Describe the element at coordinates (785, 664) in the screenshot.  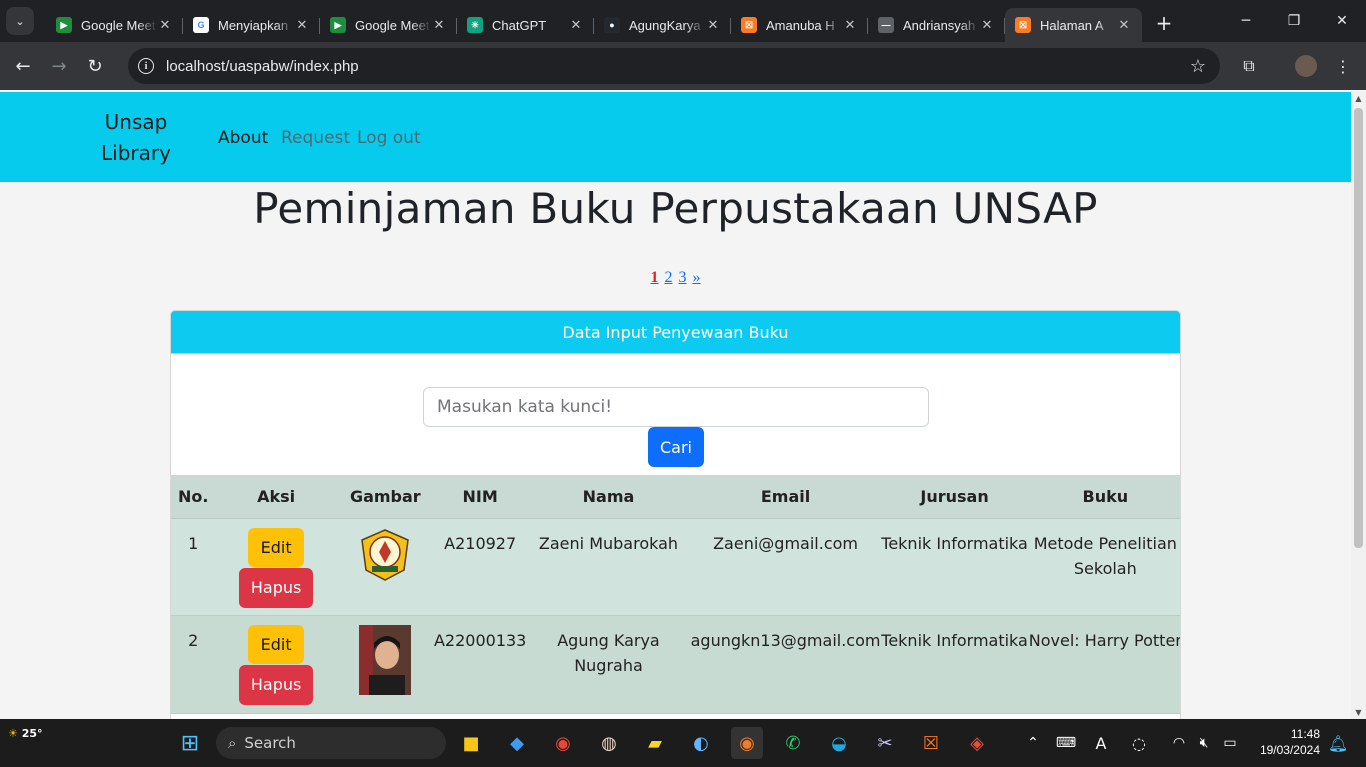
I see `cell-email: agungkn13@gmail.com` at that location.